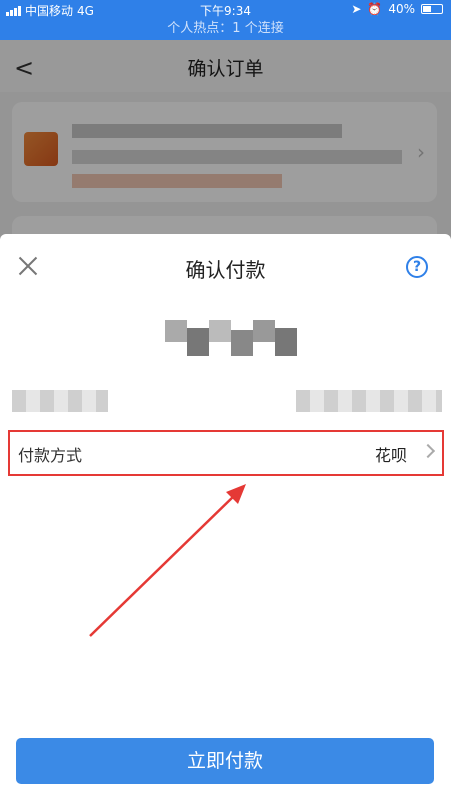 This screenshot has width=451, height=800. Describe the element at coordinates (231, 338) in the screenshot. I see `amount-blurred` at that location.